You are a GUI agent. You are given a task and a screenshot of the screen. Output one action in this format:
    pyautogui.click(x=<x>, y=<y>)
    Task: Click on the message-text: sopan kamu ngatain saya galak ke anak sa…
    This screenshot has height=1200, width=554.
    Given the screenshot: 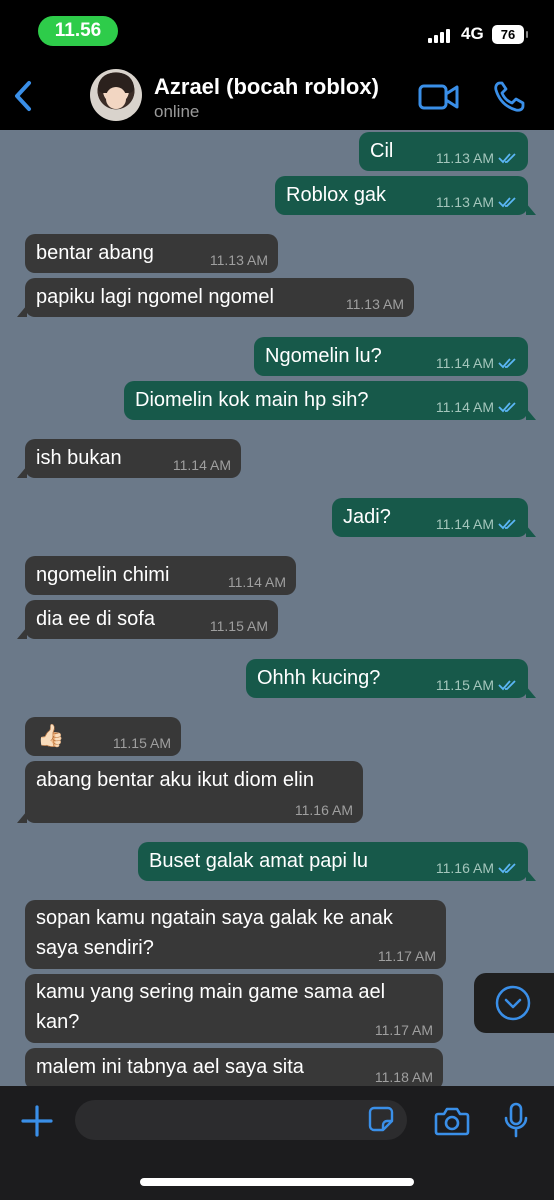 What is the action you would take?
    pyautogui.click(x=214, y=933)
    